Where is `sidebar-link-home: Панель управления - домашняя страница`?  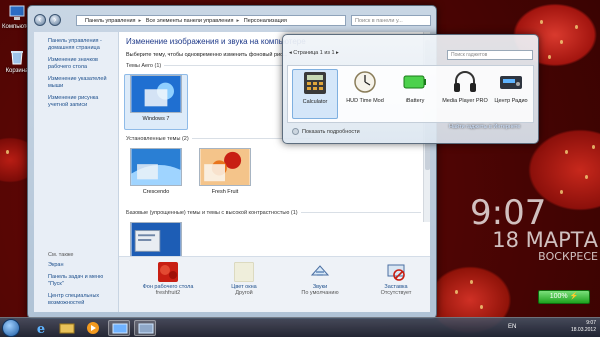 sidebar-link-home: Панель управления - домашняя страница is located at coordinates (76, 45).